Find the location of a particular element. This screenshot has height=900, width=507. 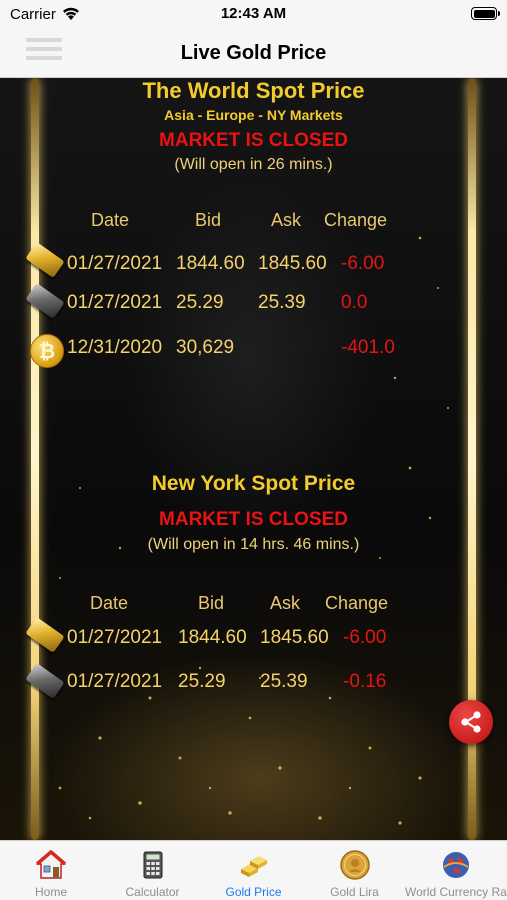

newyork-silver-change: -0.16 is located at coordinates (365, 681).